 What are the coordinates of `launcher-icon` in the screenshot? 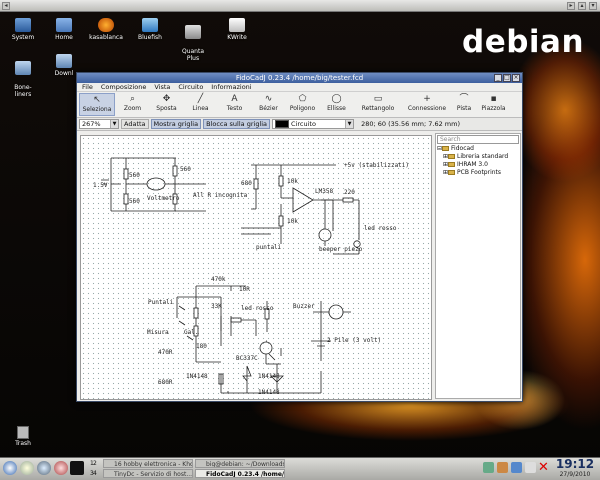 It's located at (27, 468).